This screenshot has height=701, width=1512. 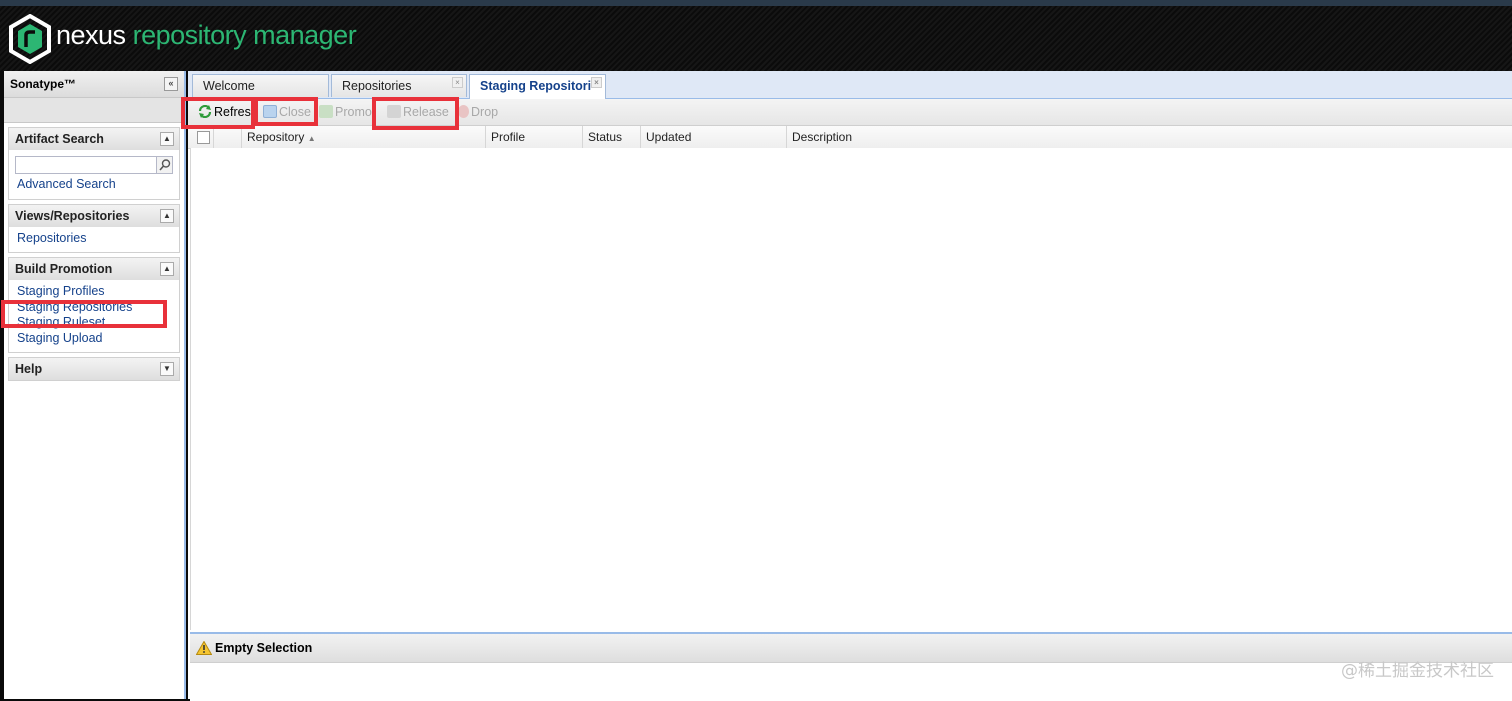 I want to click on section-header: Build Promotion ▲, so click(x=94, y=269).